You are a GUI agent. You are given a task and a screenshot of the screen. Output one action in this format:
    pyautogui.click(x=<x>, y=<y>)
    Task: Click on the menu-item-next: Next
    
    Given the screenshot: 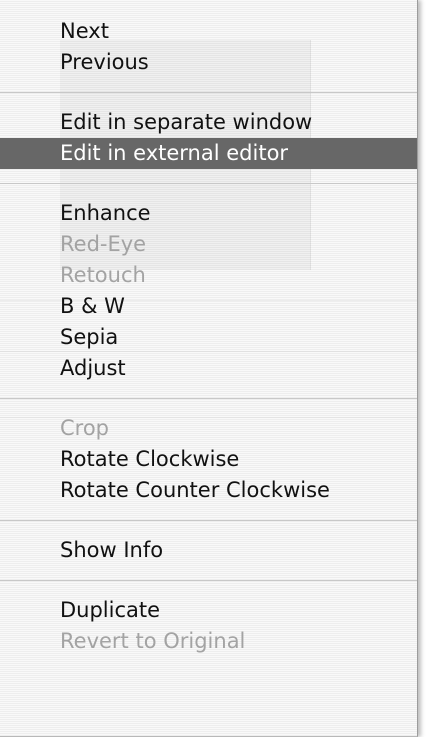 What is the action you would take?
    pyautogui.click(x=208, y=31)
    